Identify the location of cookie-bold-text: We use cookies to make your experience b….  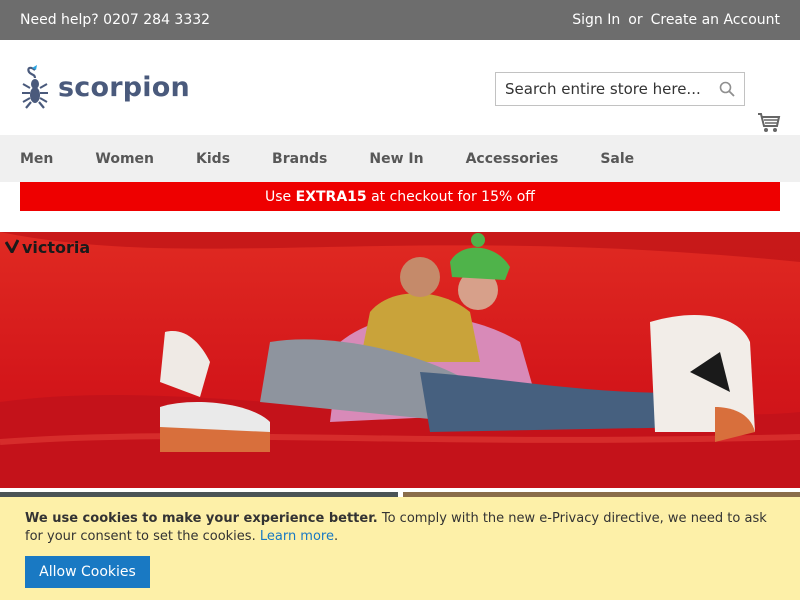
(201, 518).